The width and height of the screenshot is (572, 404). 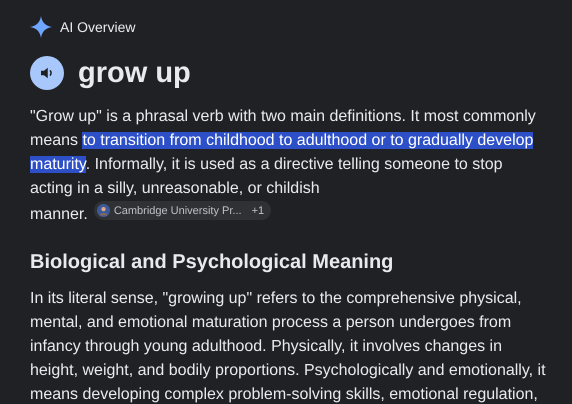 I want to click on avatar-icon, so click(x=103, y=210).